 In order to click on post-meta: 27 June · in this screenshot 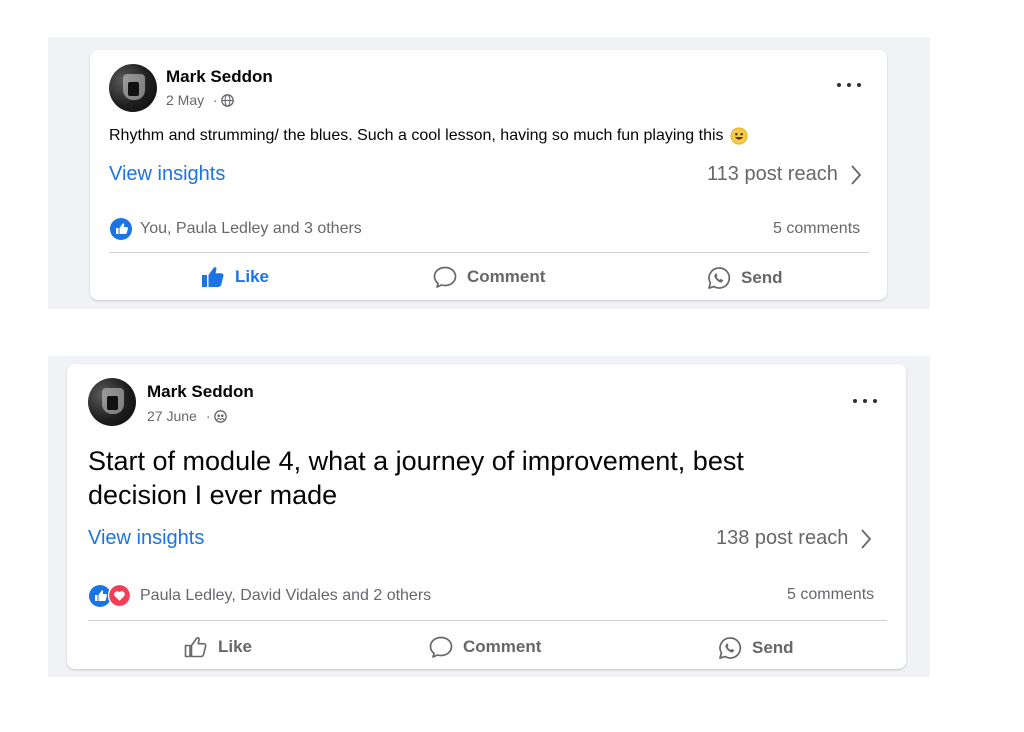, I will do `click(187, 416)`.